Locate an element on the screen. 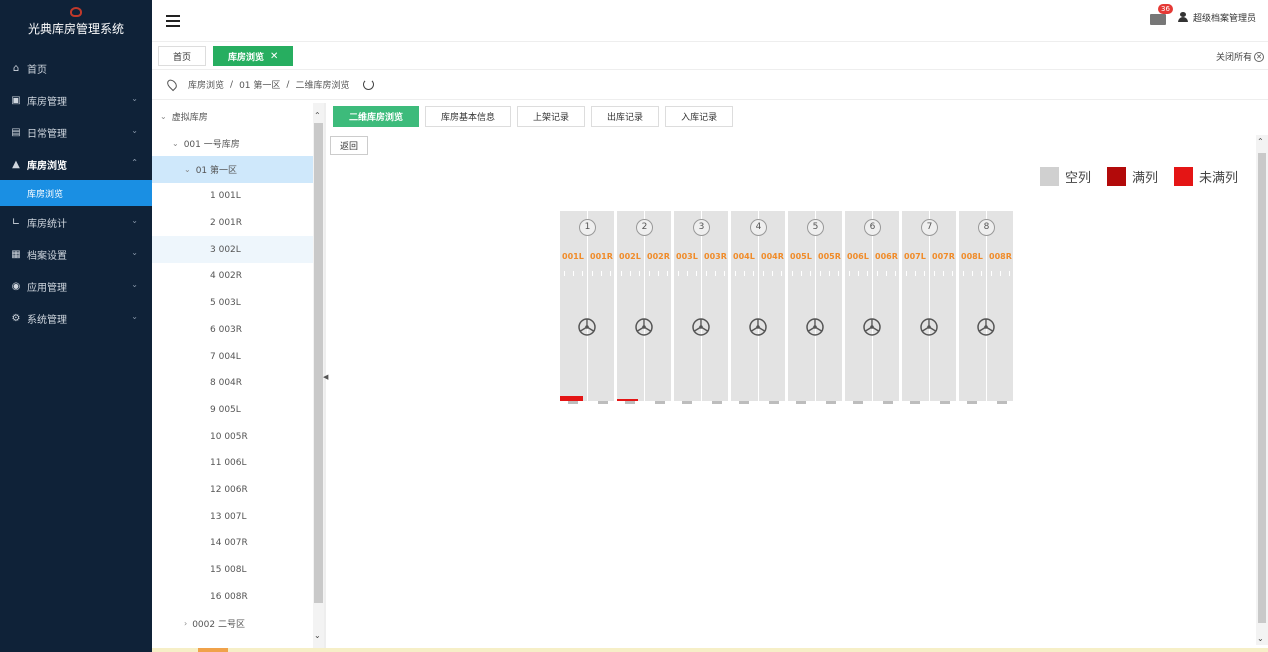  column-left-label: 003L is located at coordinates (687, 256).